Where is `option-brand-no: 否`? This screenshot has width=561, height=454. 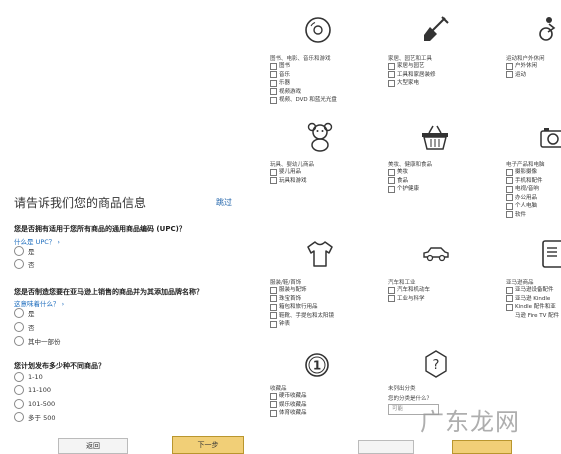
option-brand-no: 否 is located at coordinates (24, 327).